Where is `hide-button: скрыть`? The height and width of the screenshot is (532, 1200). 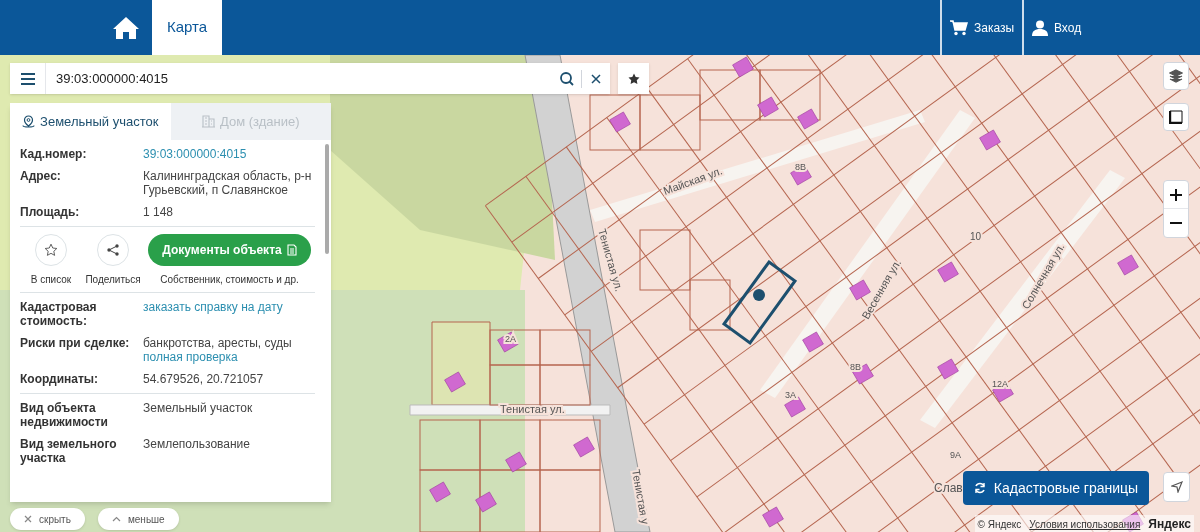 hide-button: скрыть is located at coordinates (47, 519).